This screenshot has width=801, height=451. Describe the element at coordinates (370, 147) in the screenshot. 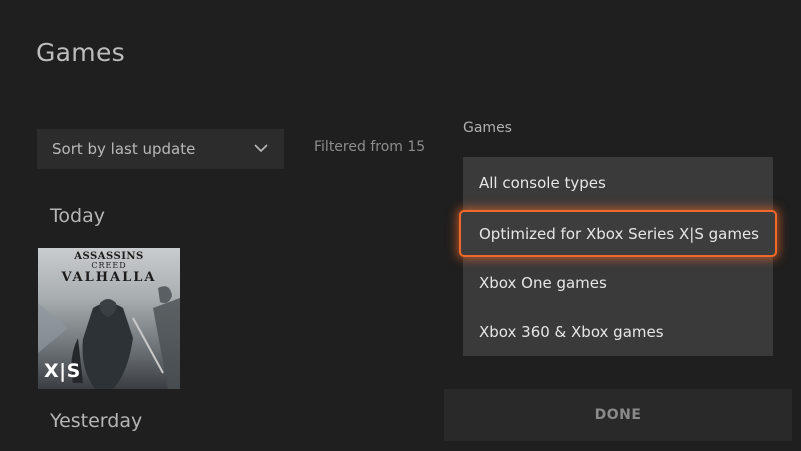

I see `filter-status: Filtered from 15` at that location.